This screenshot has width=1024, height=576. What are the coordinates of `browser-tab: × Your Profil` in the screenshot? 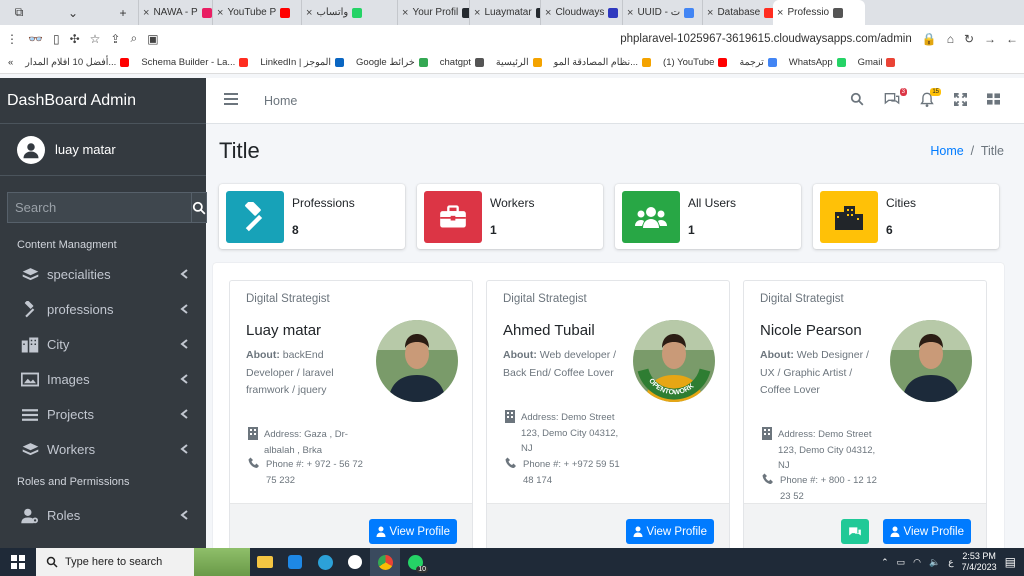 It's located at (433, 12).